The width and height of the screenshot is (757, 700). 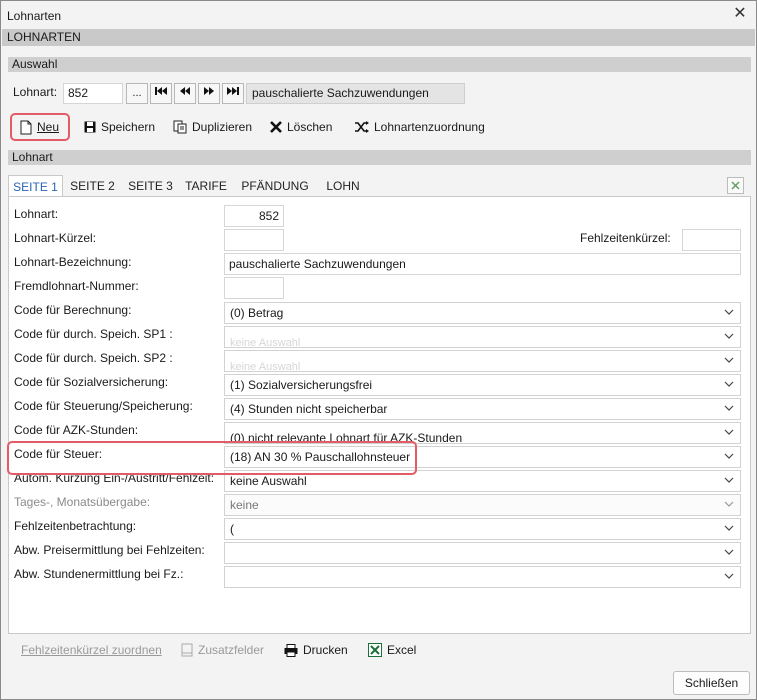 What do you see at coordinates (48, 127) in the screenshot?
I see `new-button-label: Neu` at bounding box center [48, 127].